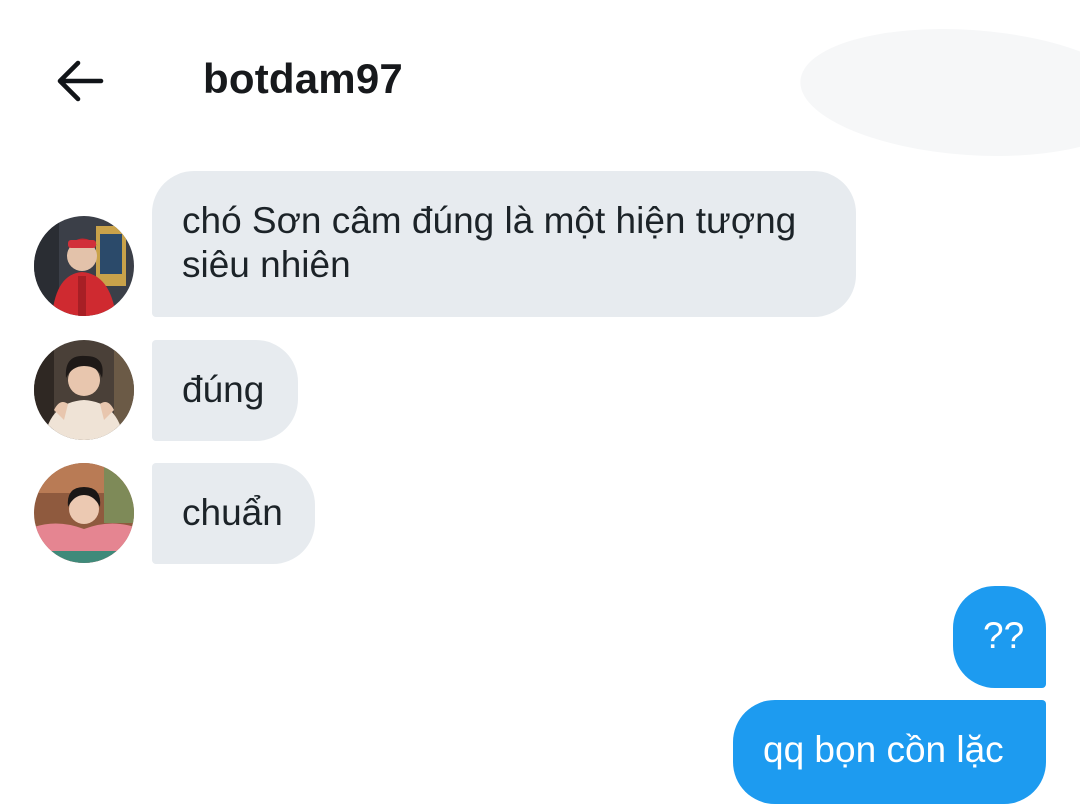 The image size is (1080, 805). I want to click on conversation-title: botdam97, so click(303, 78).